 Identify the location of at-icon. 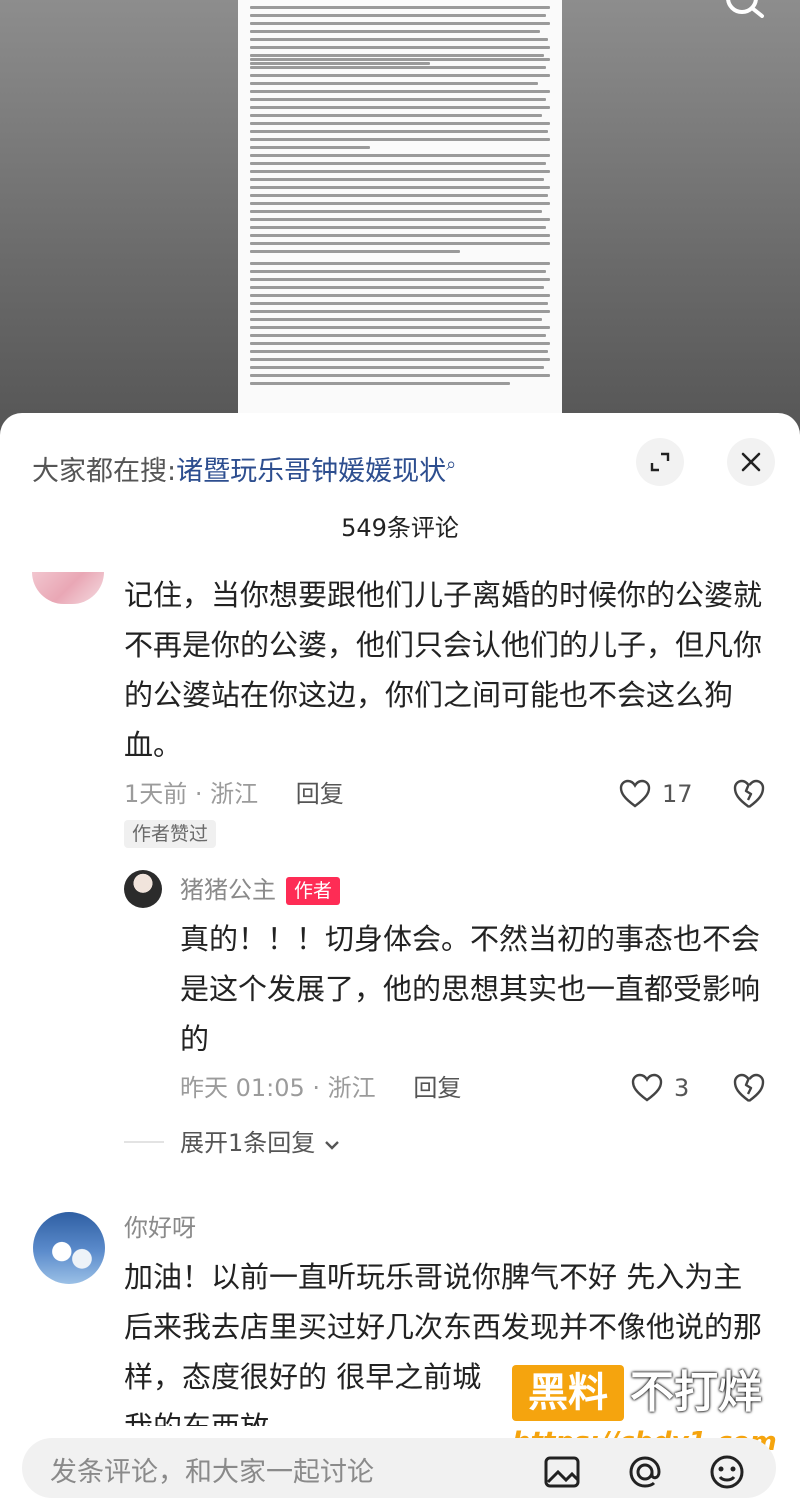
(645, 1472).